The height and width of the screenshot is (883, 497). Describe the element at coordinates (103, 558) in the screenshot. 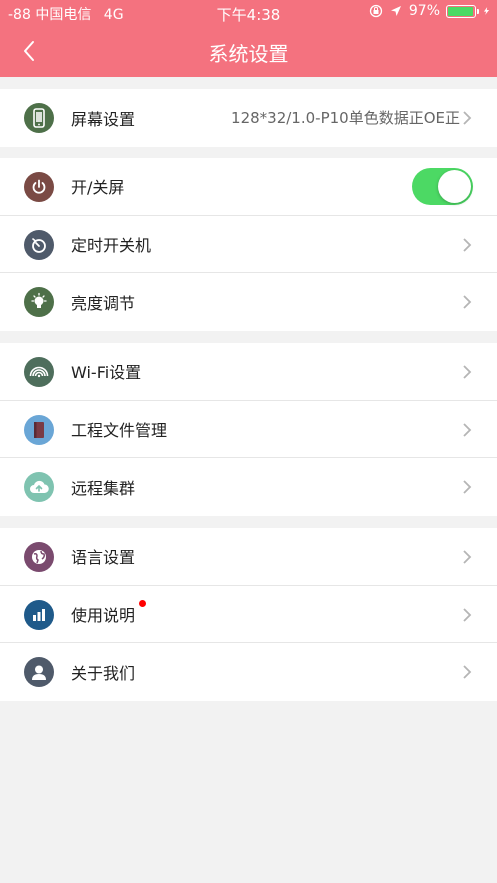

I see `language-settings-label: 语言设置` at that location.